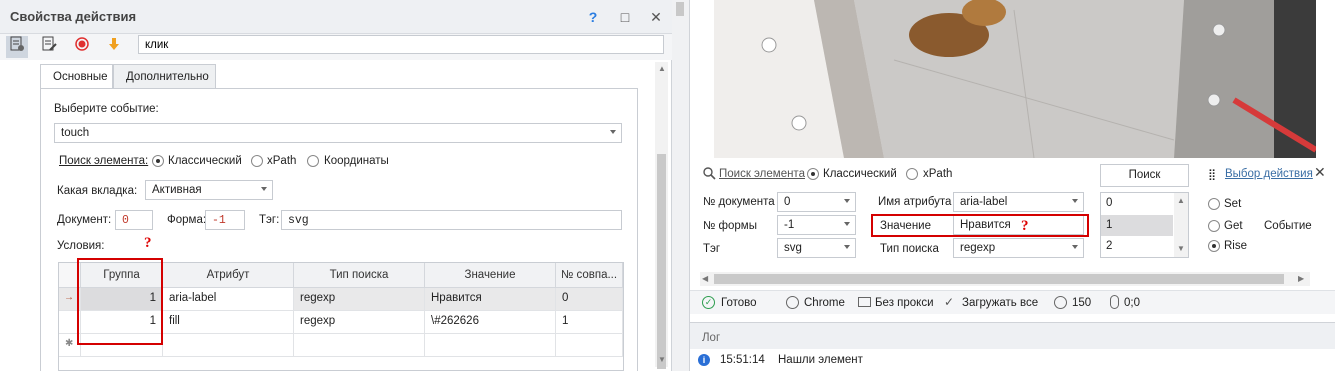 Image resolution: width=1335 pixels, height=372 pixels. Describe the element at coordinates (1012, 160) in the screenshot. I see `right-spacer` at that location.